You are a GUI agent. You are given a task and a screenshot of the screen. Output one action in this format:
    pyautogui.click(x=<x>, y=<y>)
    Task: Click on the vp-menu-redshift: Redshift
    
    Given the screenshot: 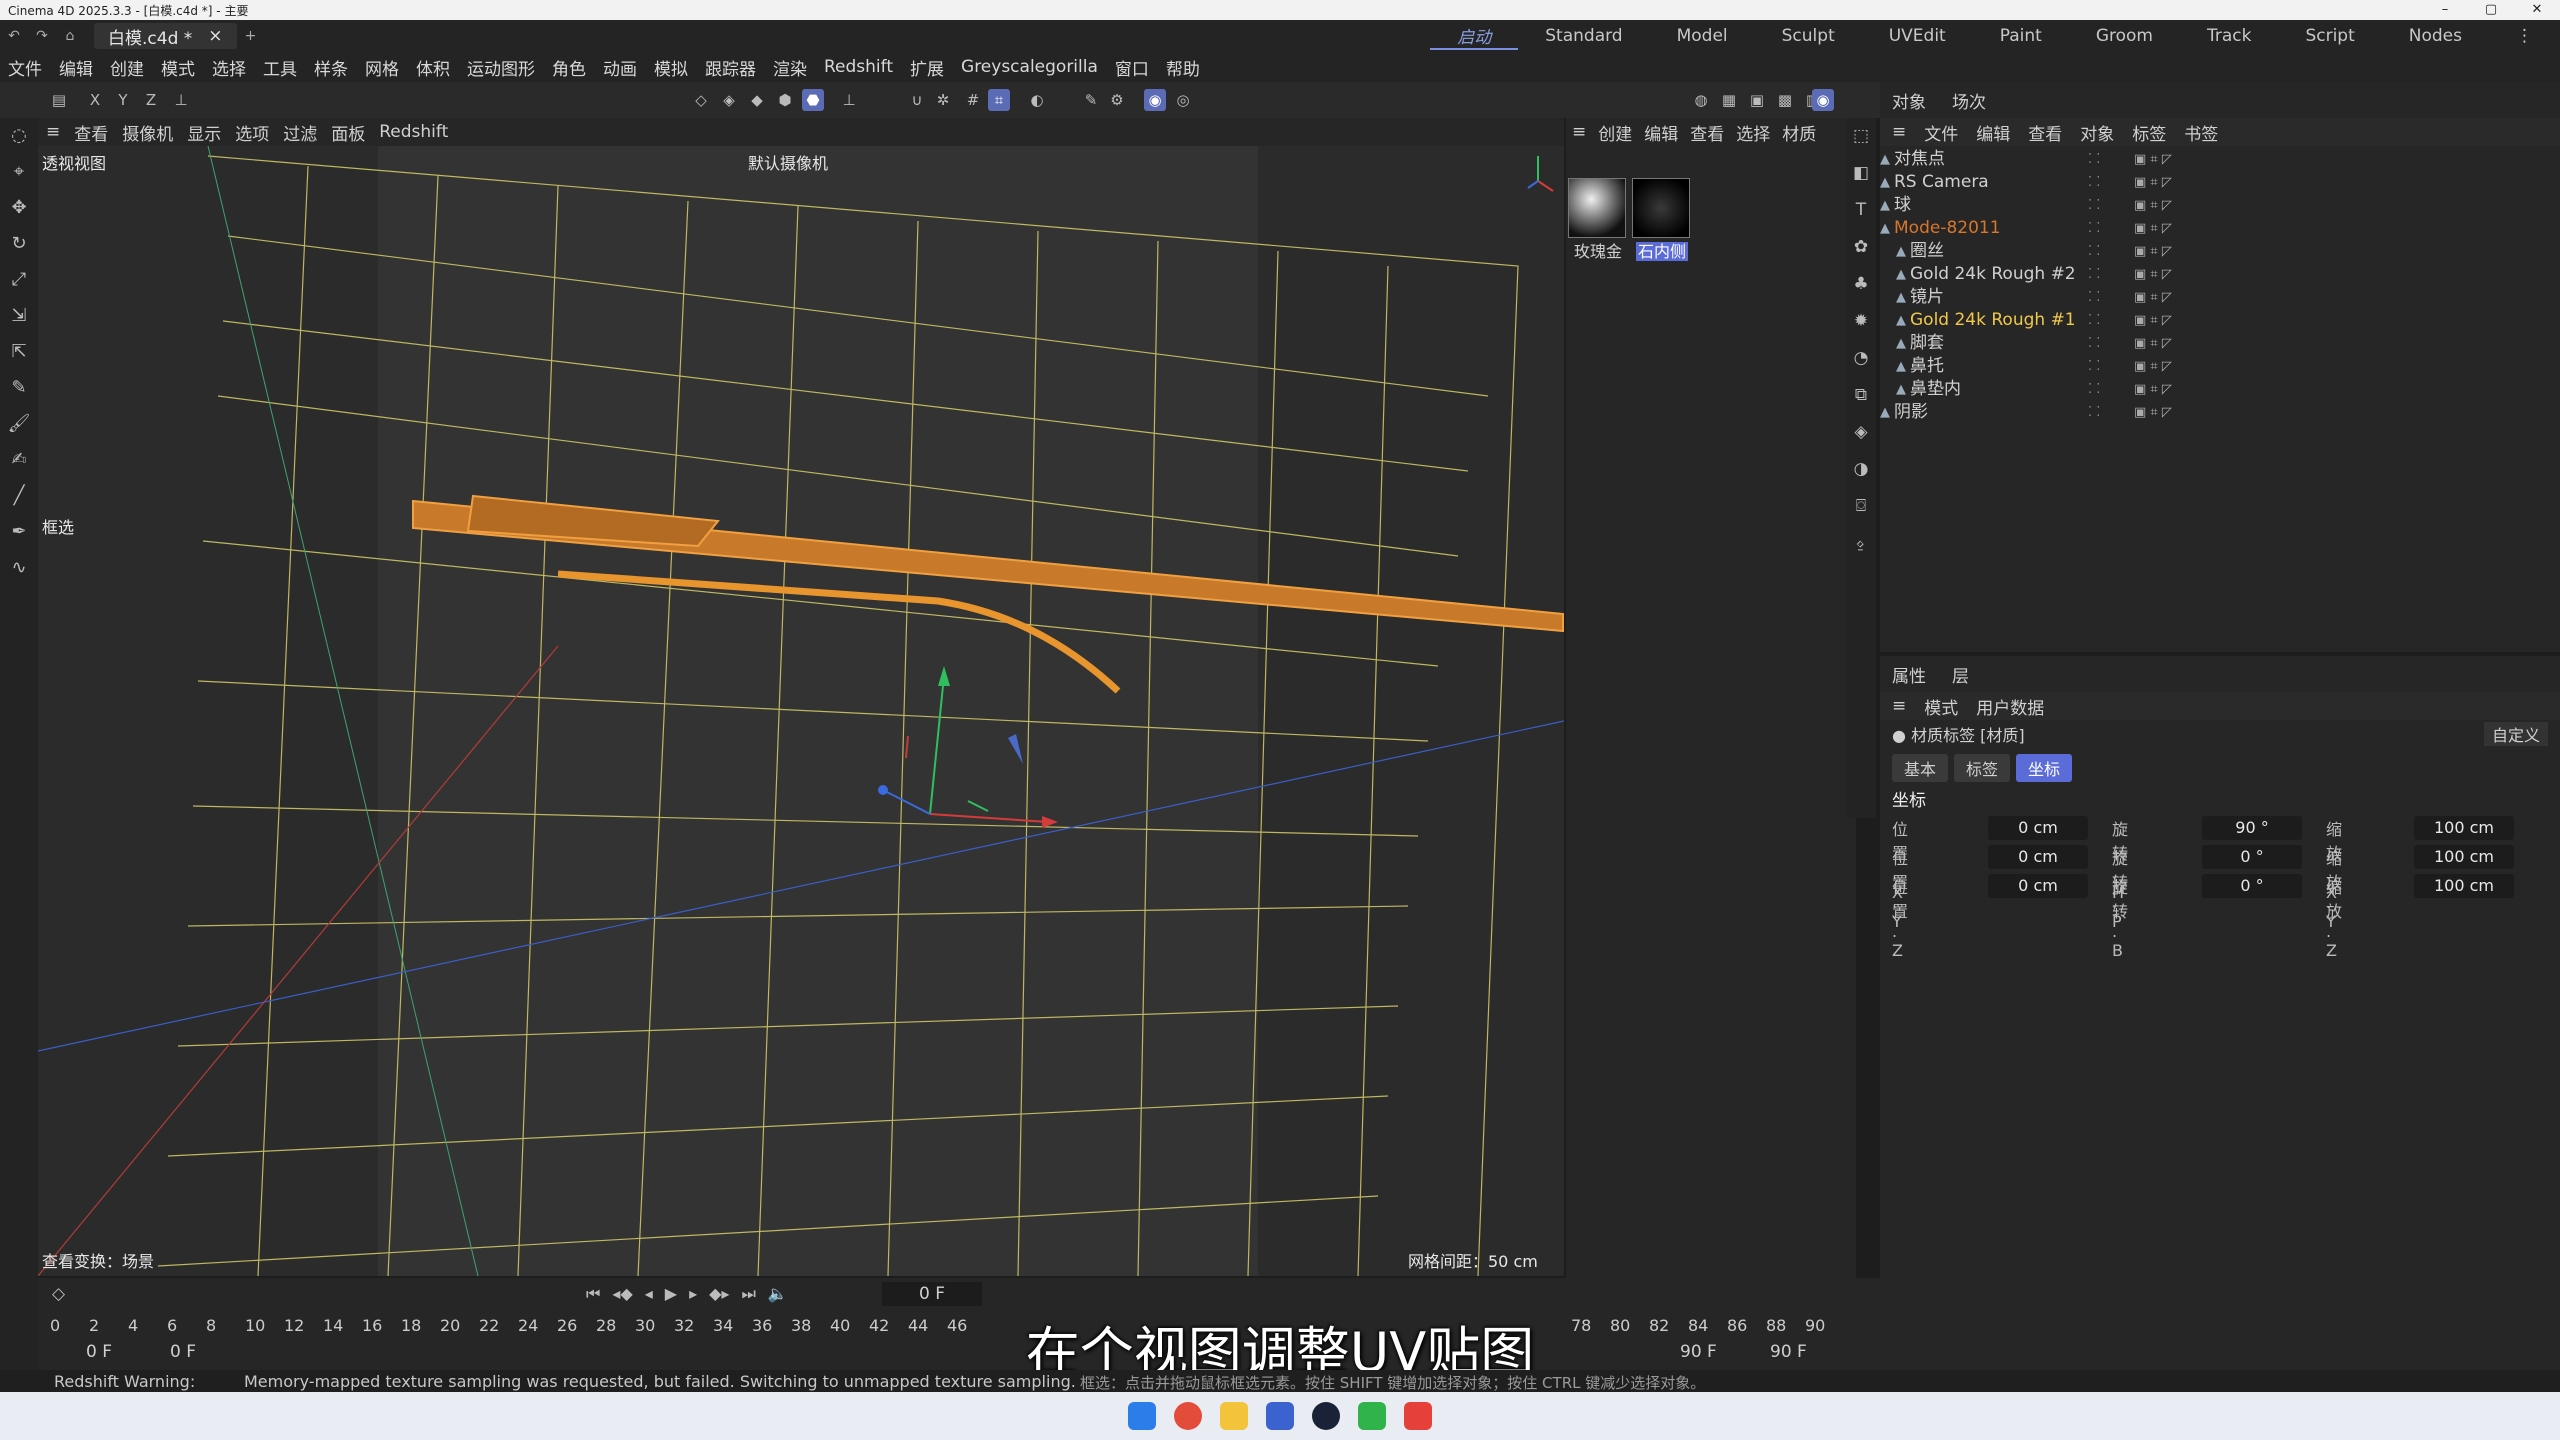 What is the action you would take?
    pyautogui.click(x=413, y=132)
    